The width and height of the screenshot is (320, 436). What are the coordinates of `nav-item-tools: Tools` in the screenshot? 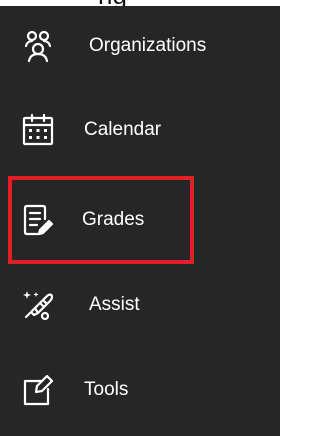 It's located at (140, 390).